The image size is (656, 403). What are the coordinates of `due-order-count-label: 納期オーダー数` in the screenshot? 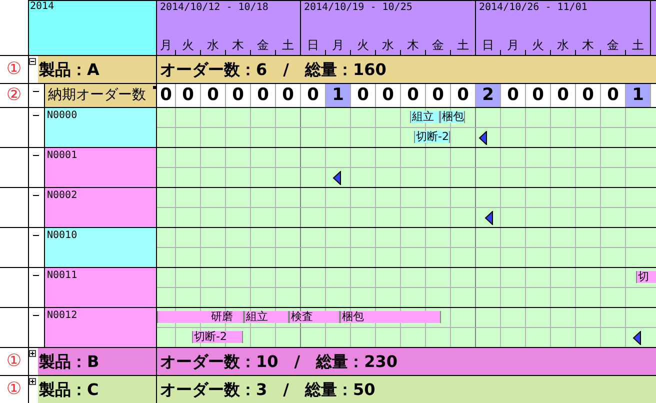 It's located at (101, 95).